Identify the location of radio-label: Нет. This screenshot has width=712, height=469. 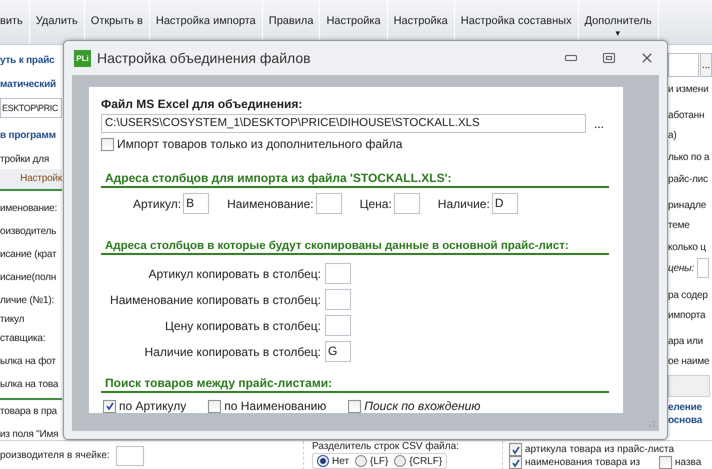
(341, 461).